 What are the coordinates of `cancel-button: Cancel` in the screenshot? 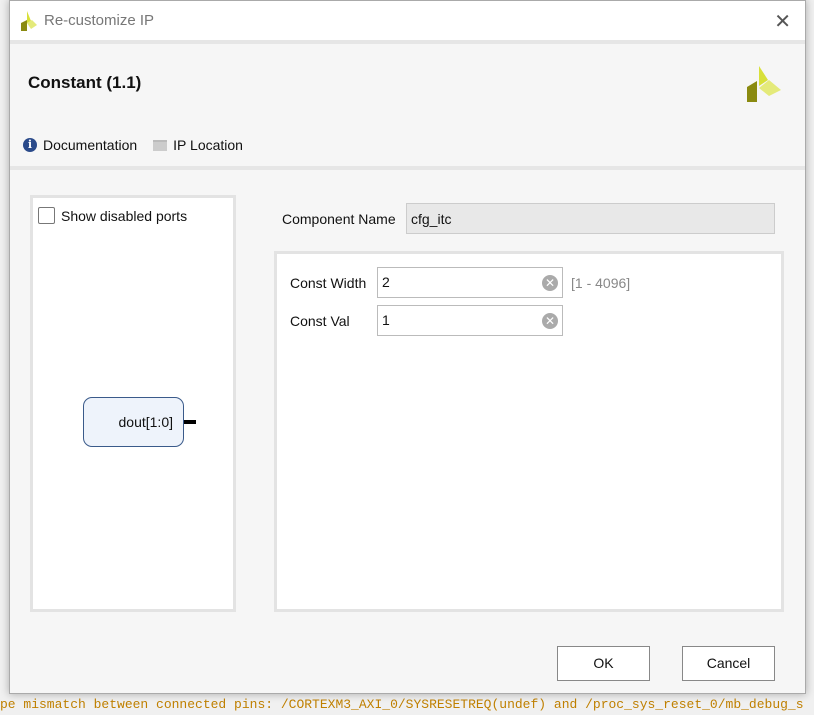 It's located at (728, 663).